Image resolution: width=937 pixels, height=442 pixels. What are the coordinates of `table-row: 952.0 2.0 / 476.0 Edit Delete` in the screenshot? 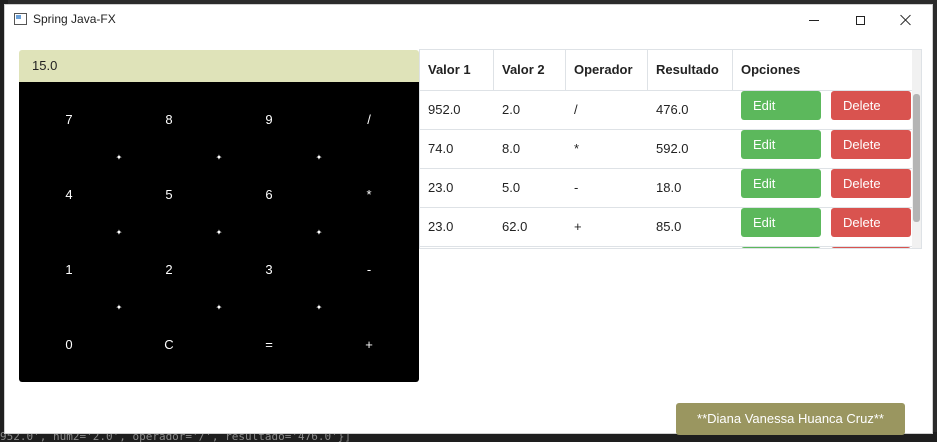 It's located at (667, 110).